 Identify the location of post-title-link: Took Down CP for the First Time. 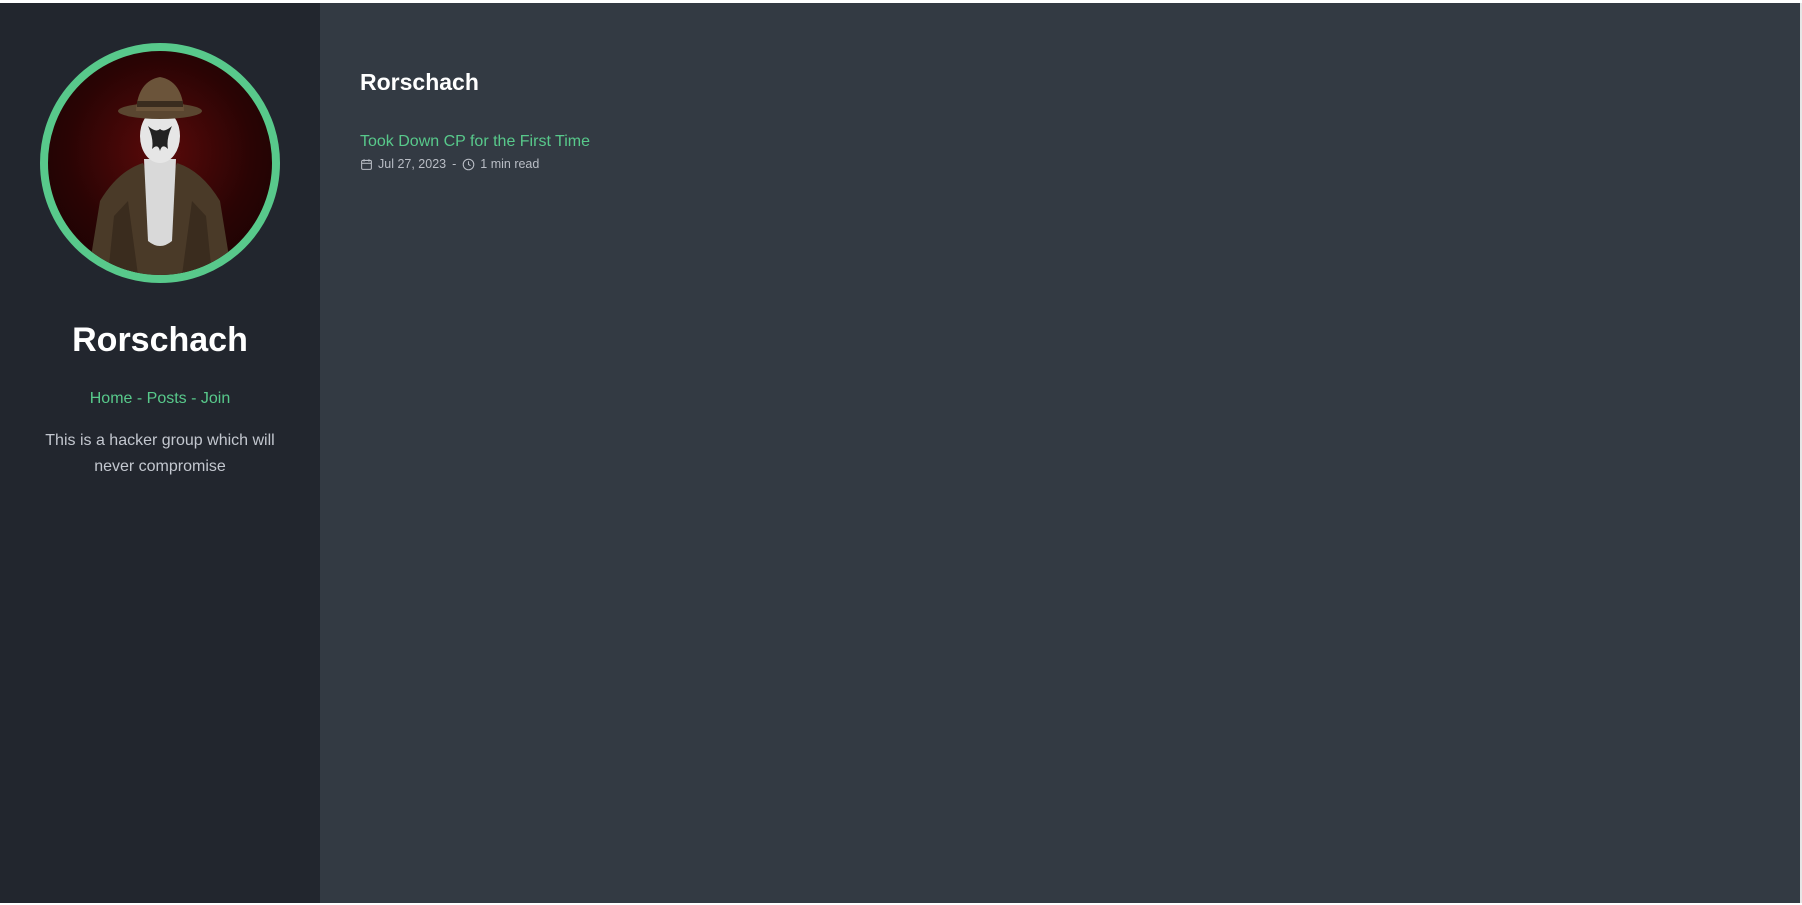
(475, 142).